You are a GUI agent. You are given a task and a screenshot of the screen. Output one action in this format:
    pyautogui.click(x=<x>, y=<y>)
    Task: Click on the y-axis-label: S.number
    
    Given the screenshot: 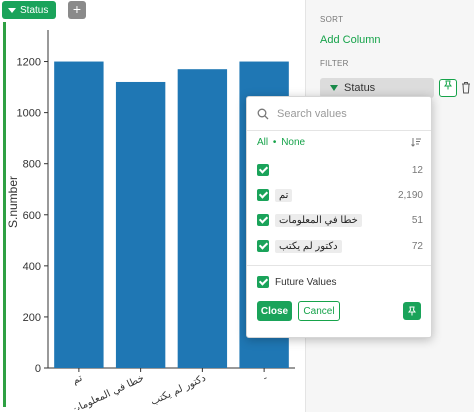 What is the action you would take?
    pyautogui.click(x=13, y=202)
    